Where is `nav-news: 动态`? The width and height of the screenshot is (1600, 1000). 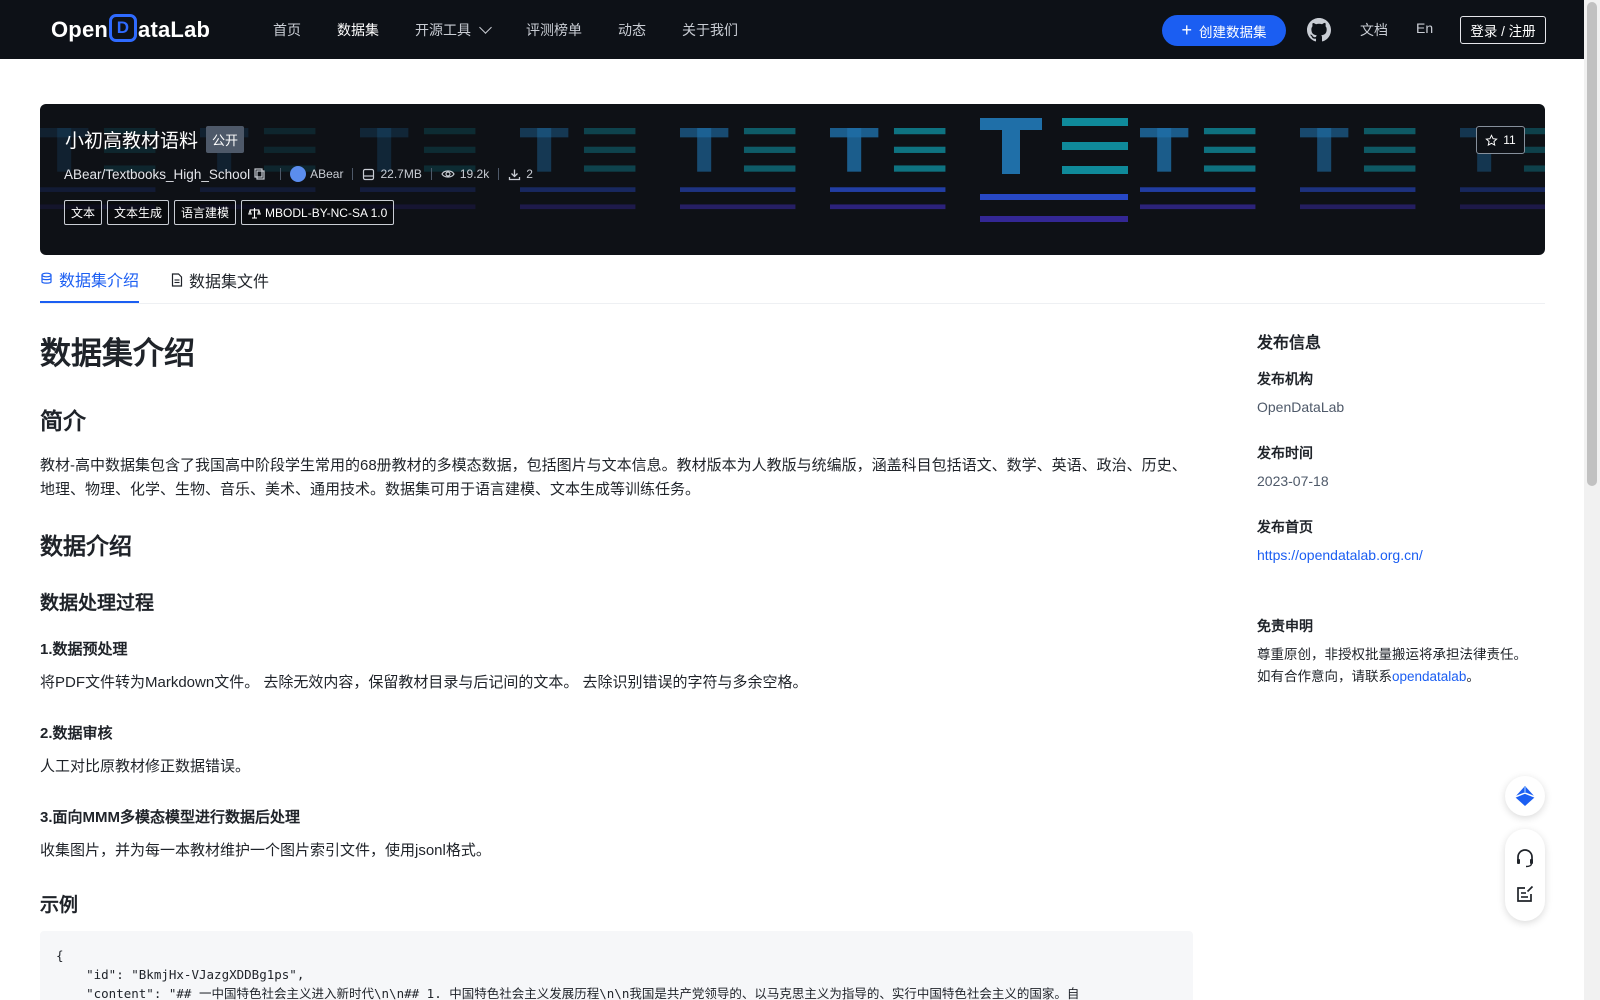 nav-news: 动态 is located at coordinates (632, 30).